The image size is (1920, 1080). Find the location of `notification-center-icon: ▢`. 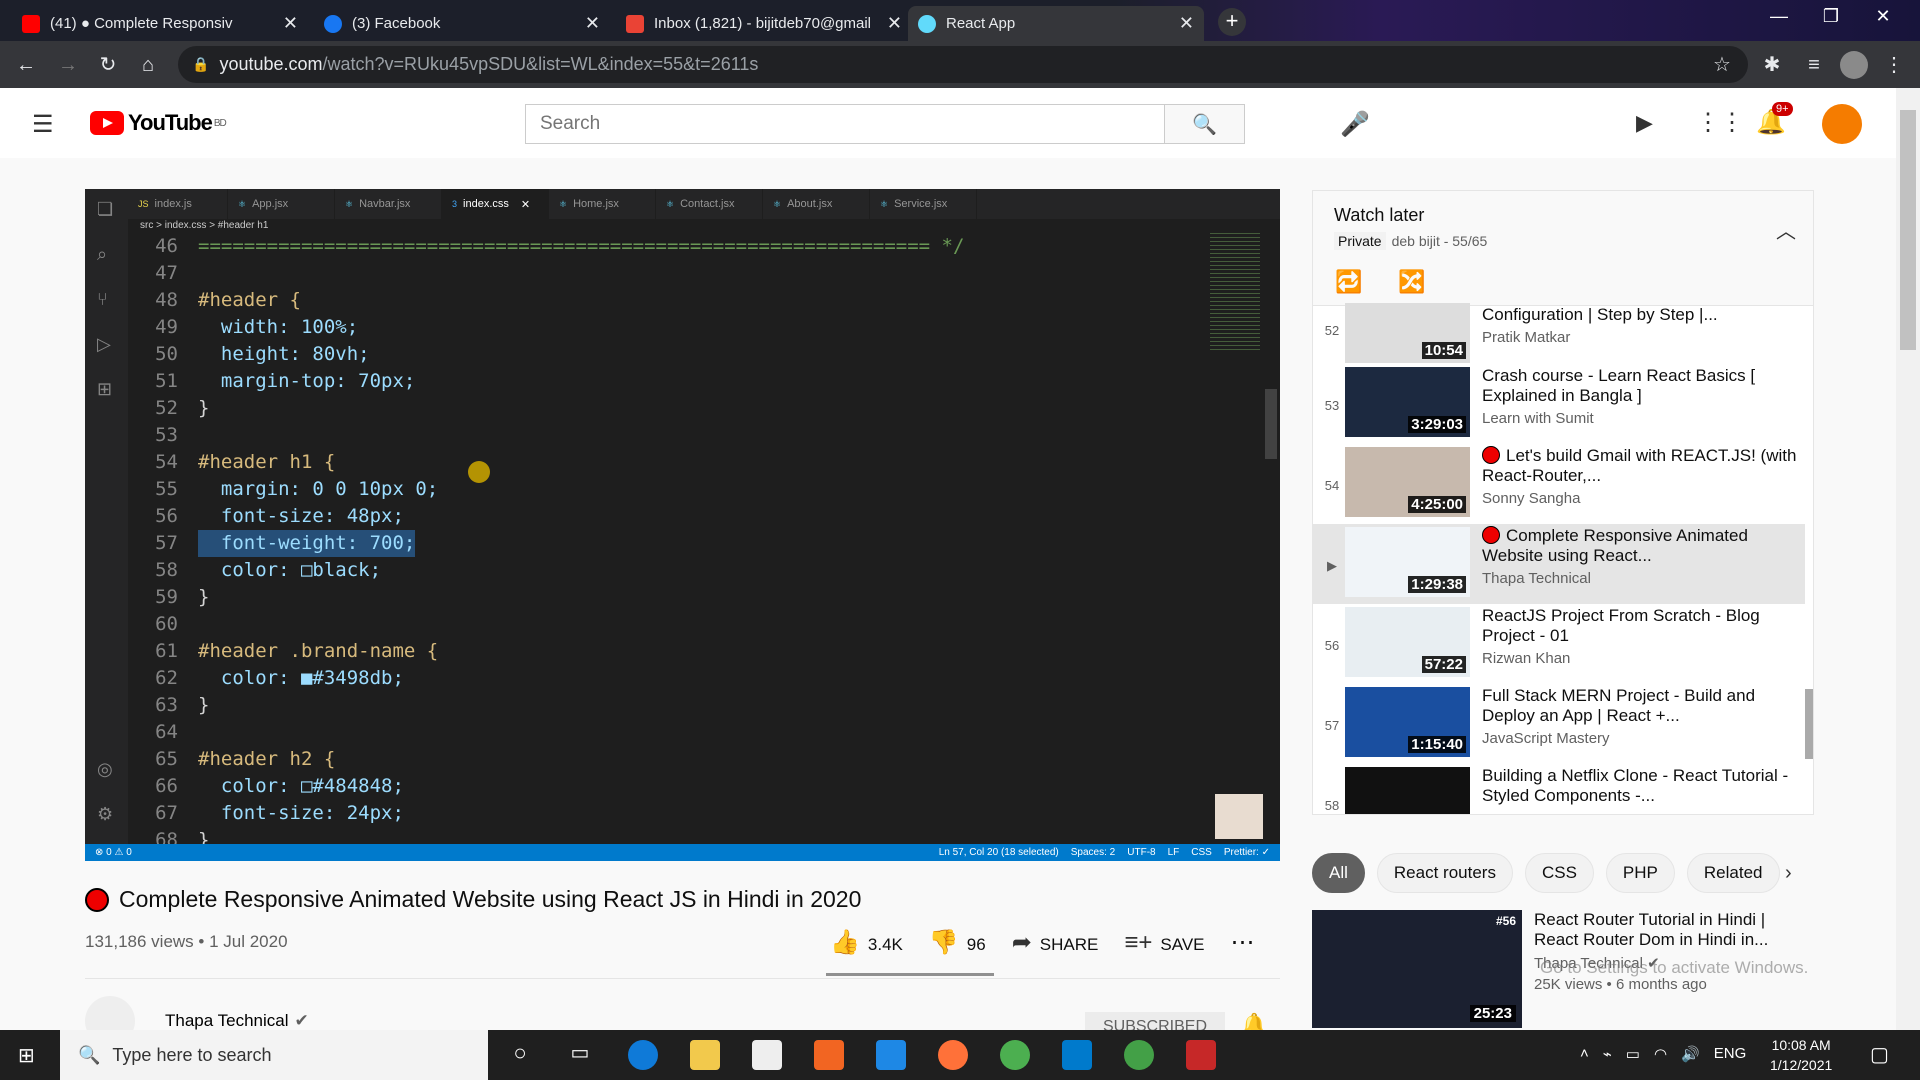

notification-center-icon: ▢ is located at coordinates (1879, 1054).